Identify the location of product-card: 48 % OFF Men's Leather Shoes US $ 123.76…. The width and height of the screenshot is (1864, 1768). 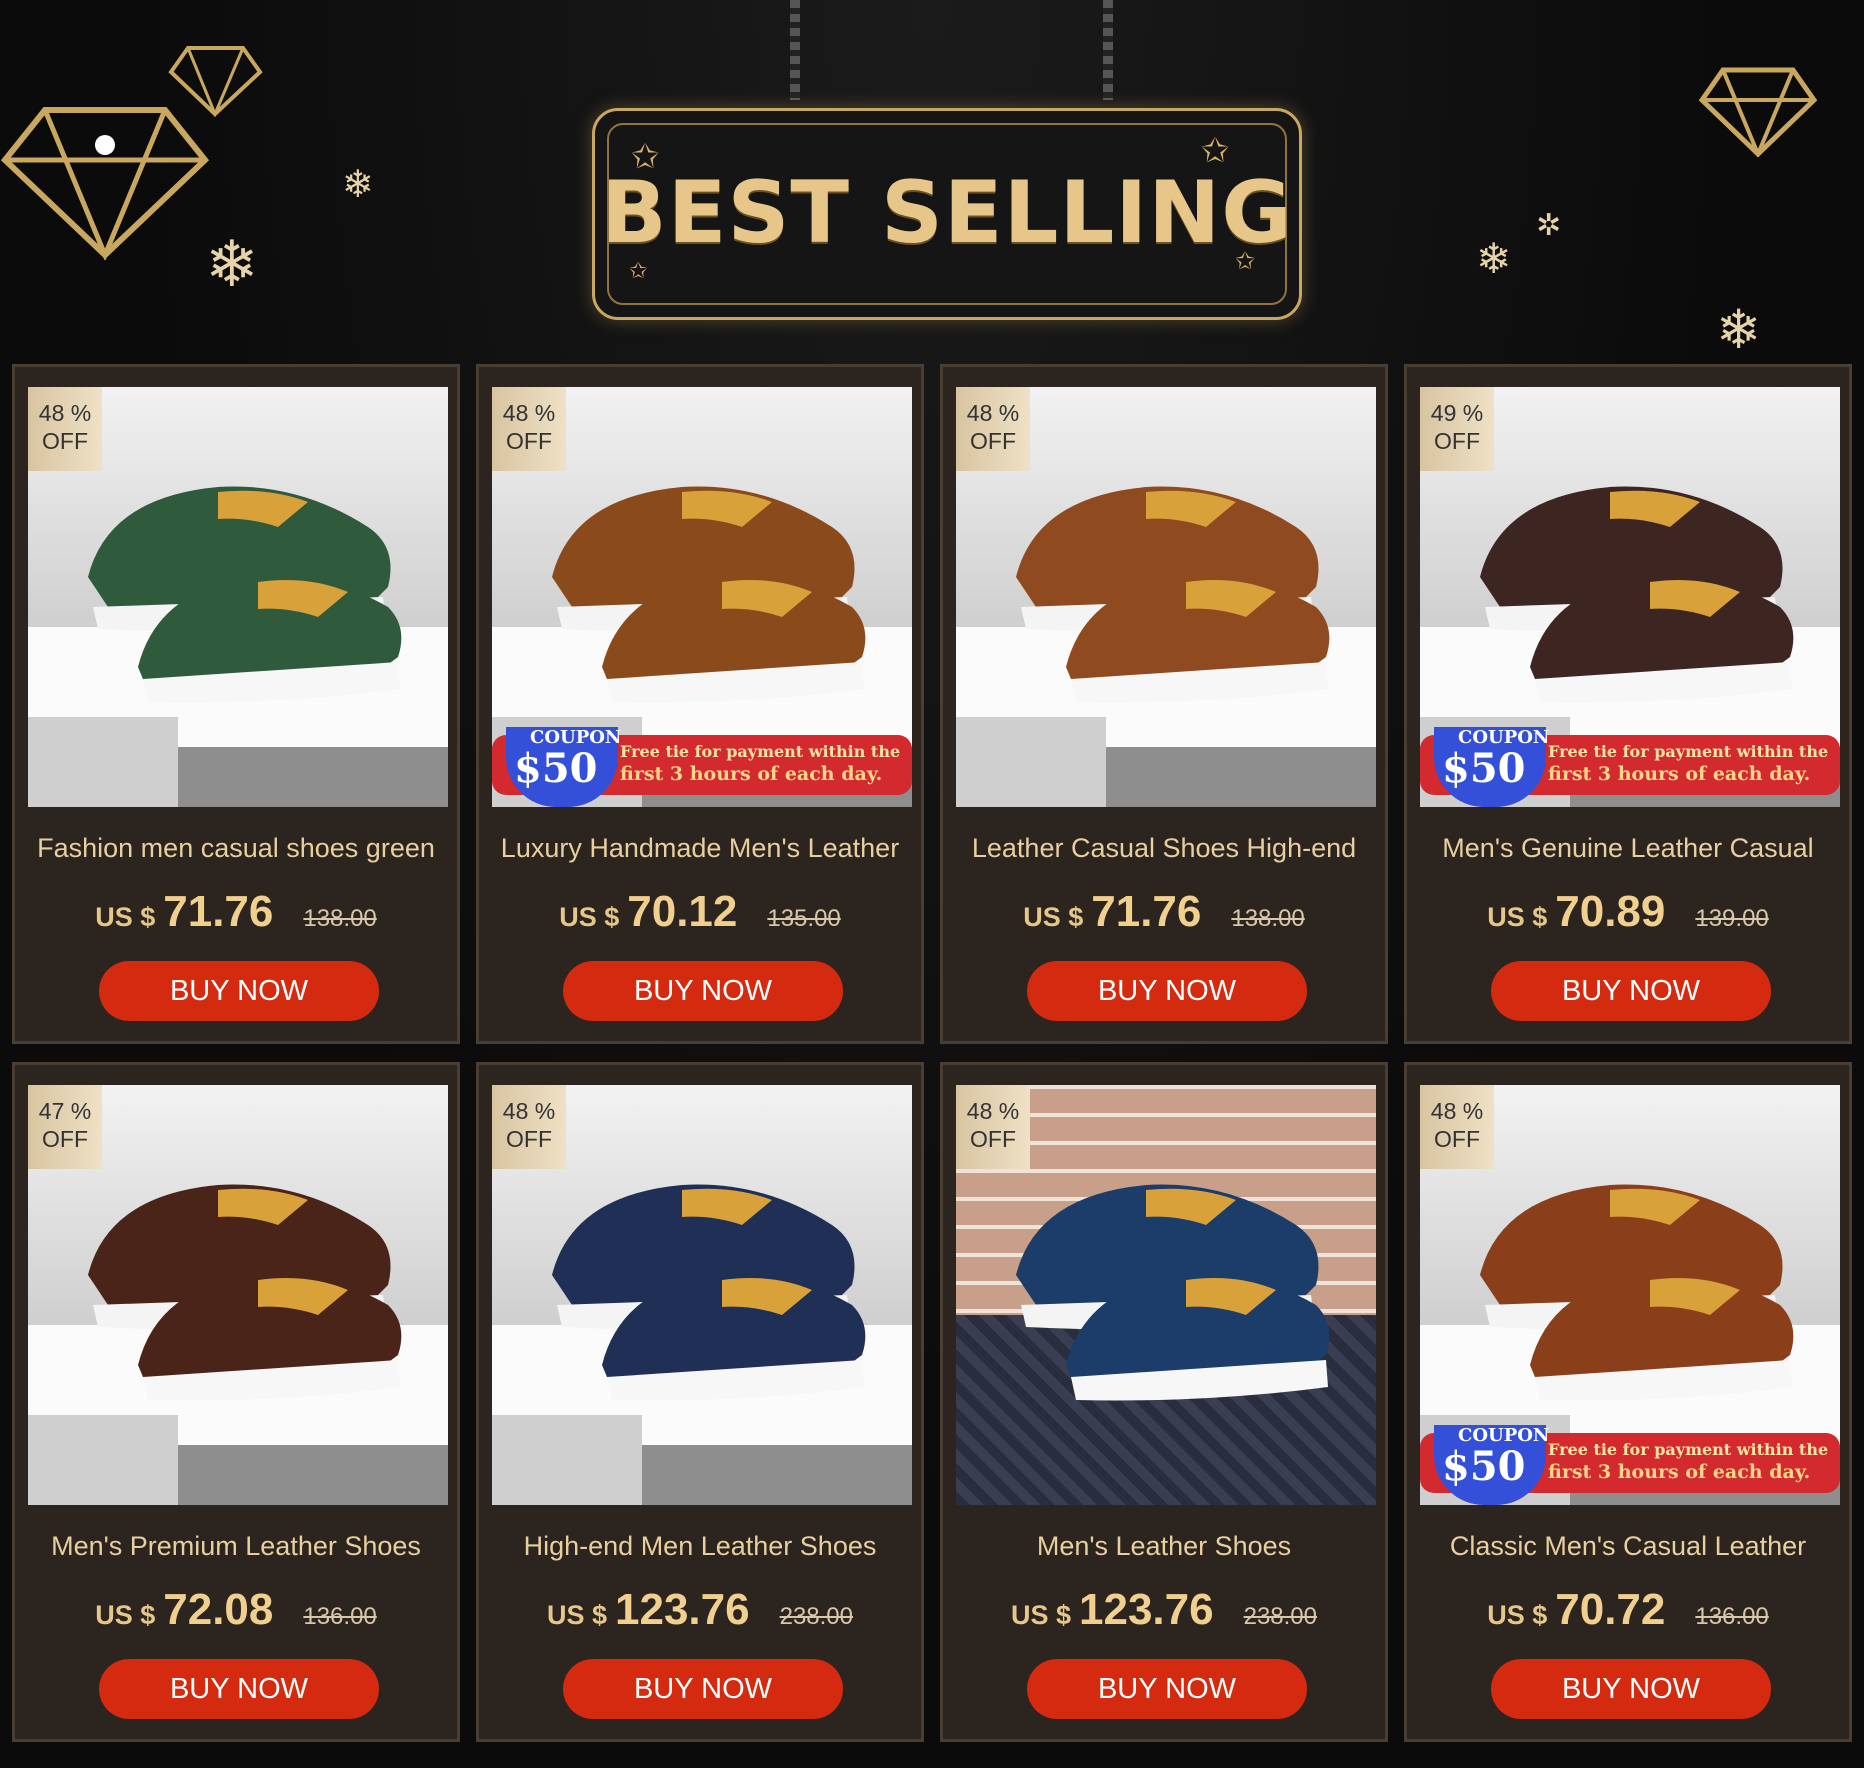
(1164, 1402).